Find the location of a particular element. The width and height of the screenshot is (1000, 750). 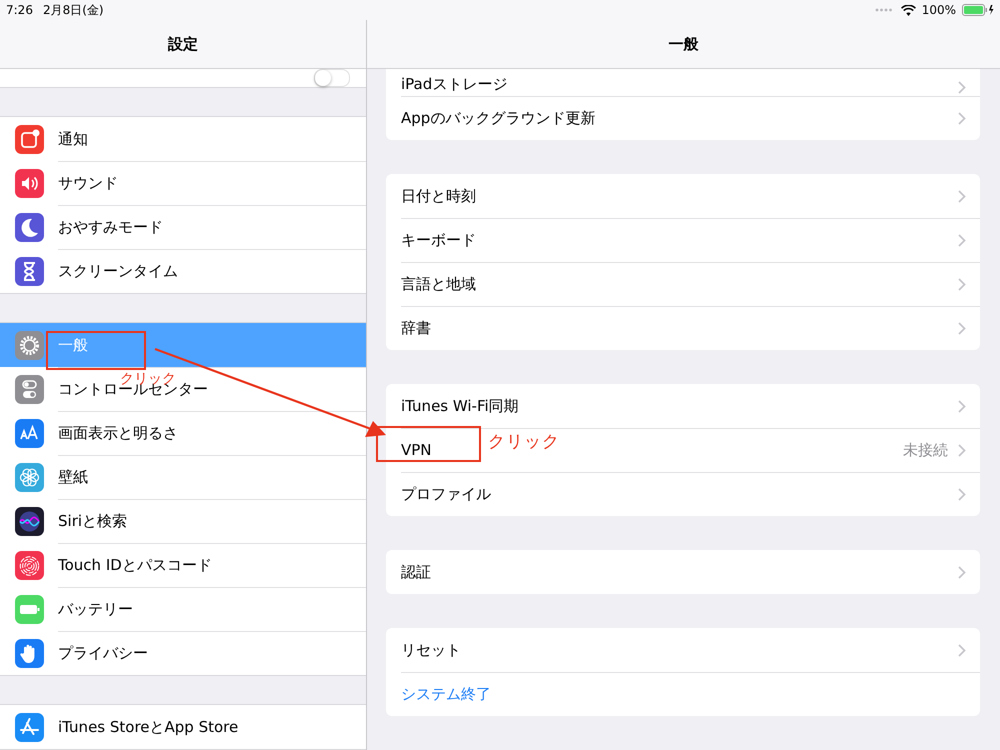

sidebar-item: サウンド is located at coordinates (183, 183).